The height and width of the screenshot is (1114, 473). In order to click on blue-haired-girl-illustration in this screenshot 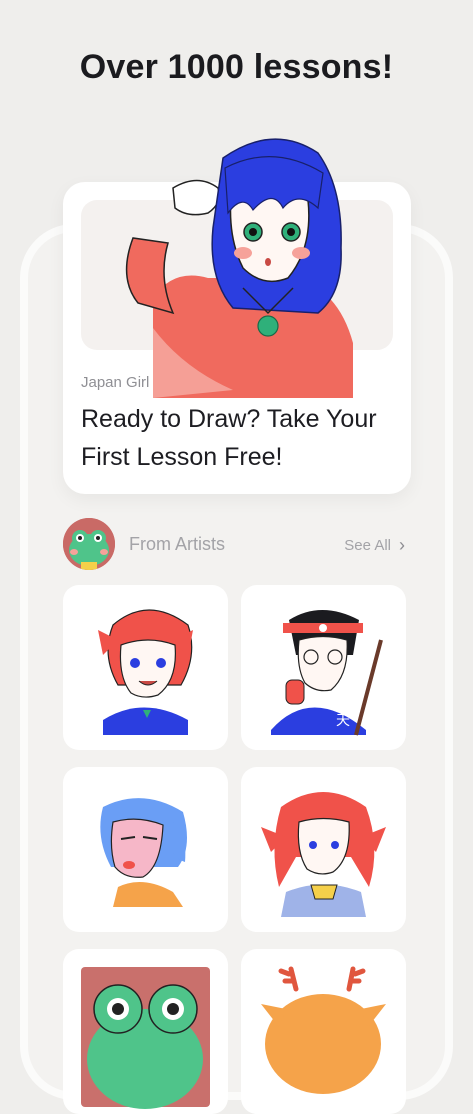, I will do `click(143, 852)`.